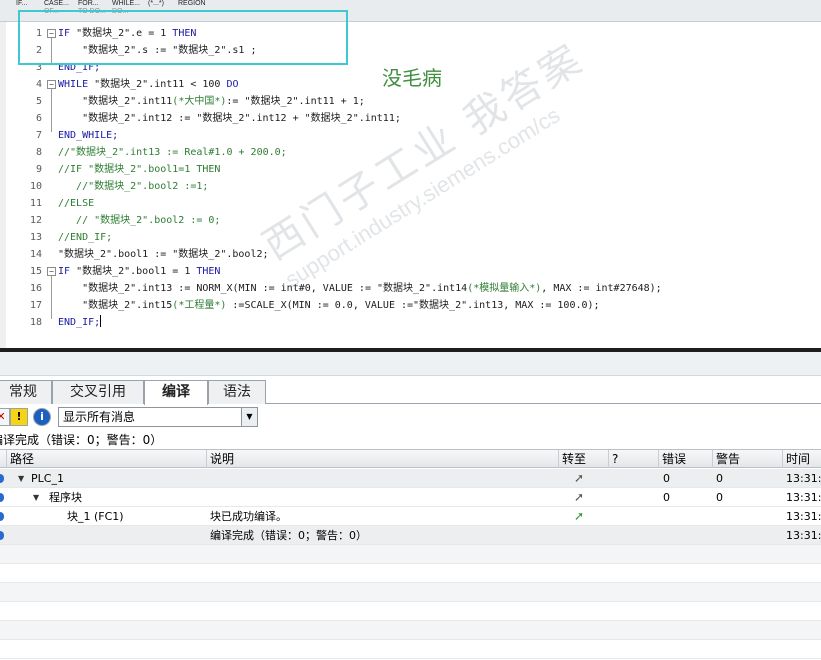  I want to click on code-text: //"数据块_2".bool2 :=1;, so click(133, 186).